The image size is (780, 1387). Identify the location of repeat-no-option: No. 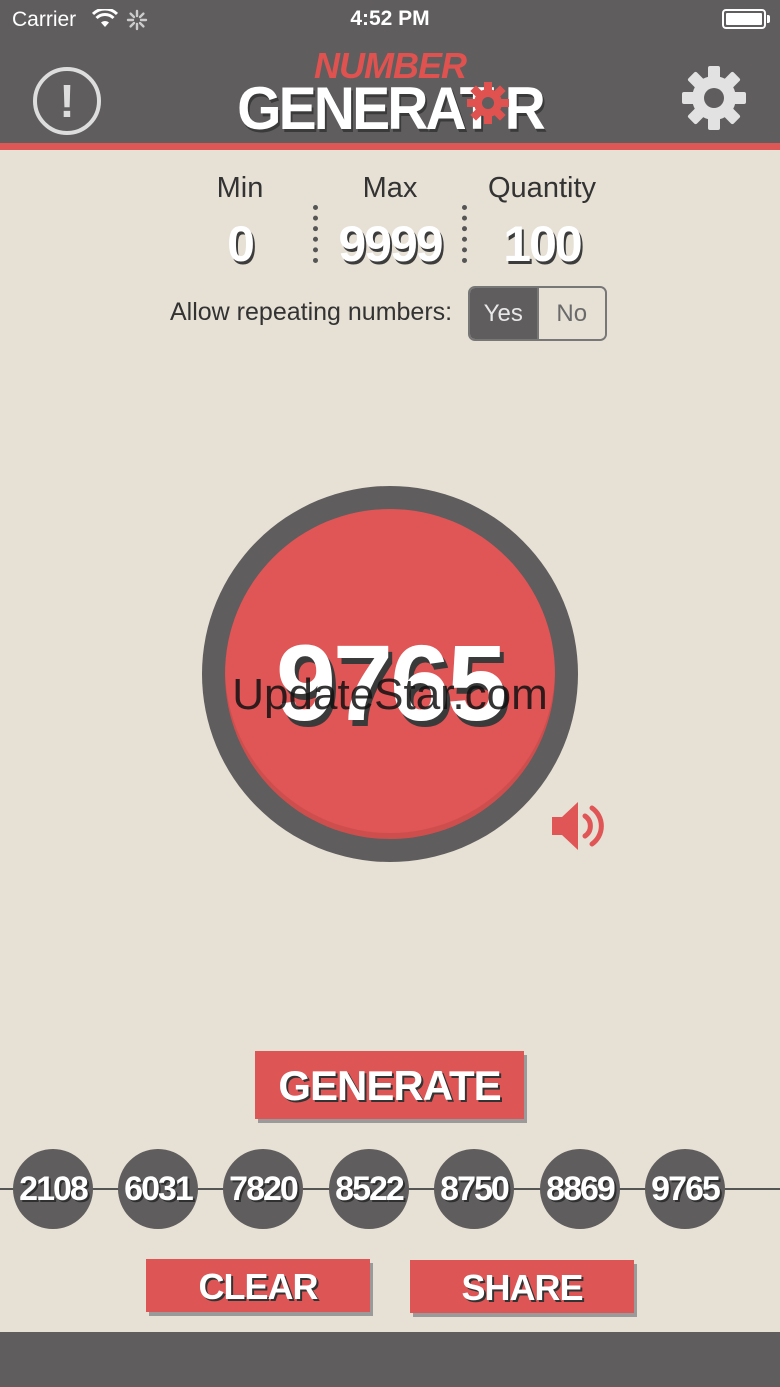
(570, 313).